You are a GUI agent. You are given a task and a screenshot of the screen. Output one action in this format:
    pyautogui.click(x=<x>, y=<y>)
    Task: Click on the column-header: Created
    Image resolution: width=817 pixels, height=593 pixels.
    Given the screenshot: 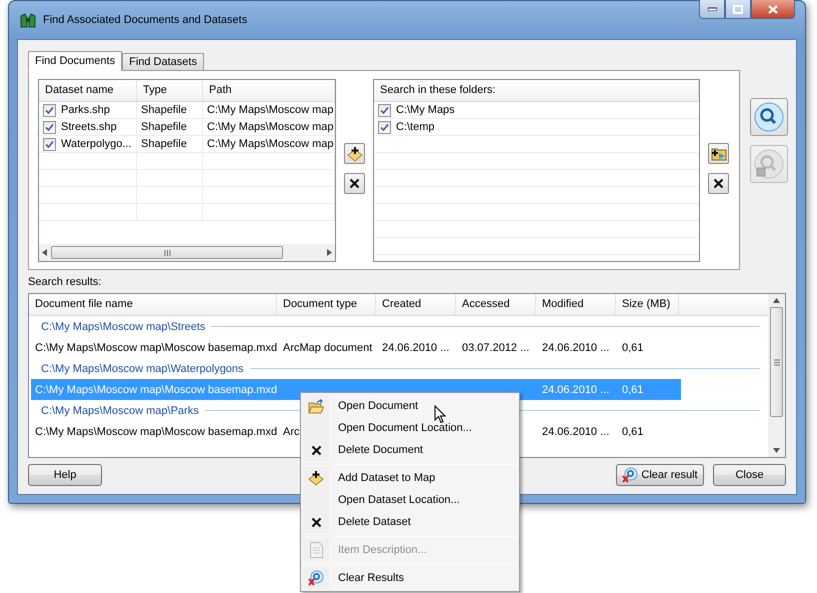 What is the action you would take?
    pyautogui.click(x=416, y=304)
    